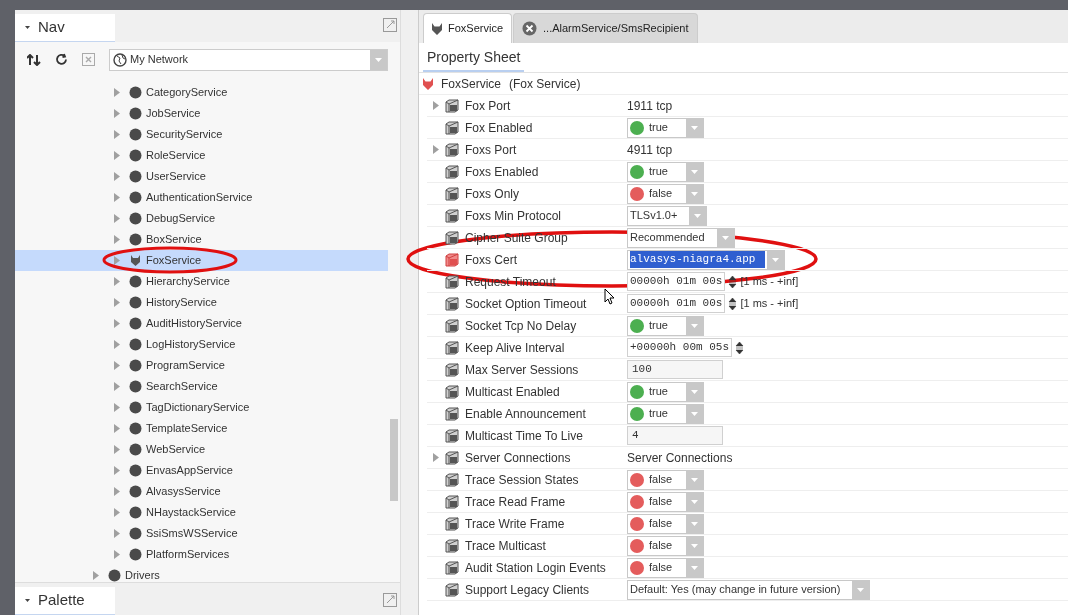 This screenshot has height=615, width=1068. Describe the element at coordinates (201, 428) in the screenshot. I see `tree-item: TemplateService` at that location.